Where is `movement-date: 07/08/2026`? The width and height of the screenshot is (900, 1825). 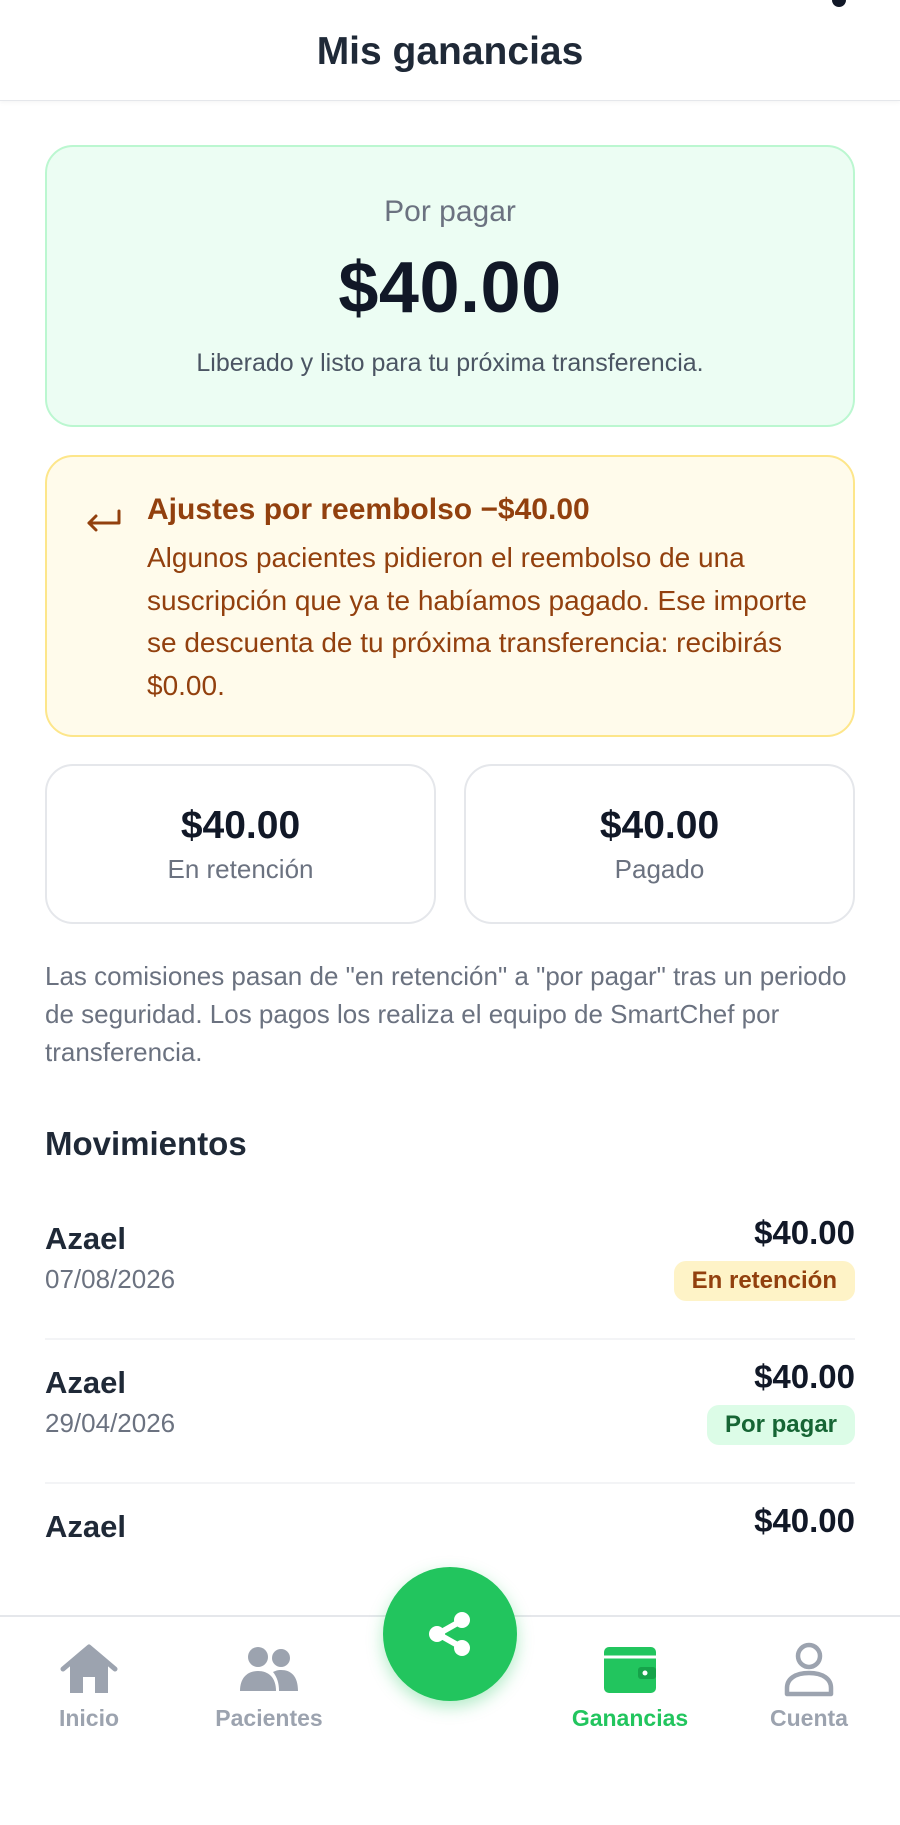 movement-date: 07/08/2026 is located at coordinates (110, 1279).